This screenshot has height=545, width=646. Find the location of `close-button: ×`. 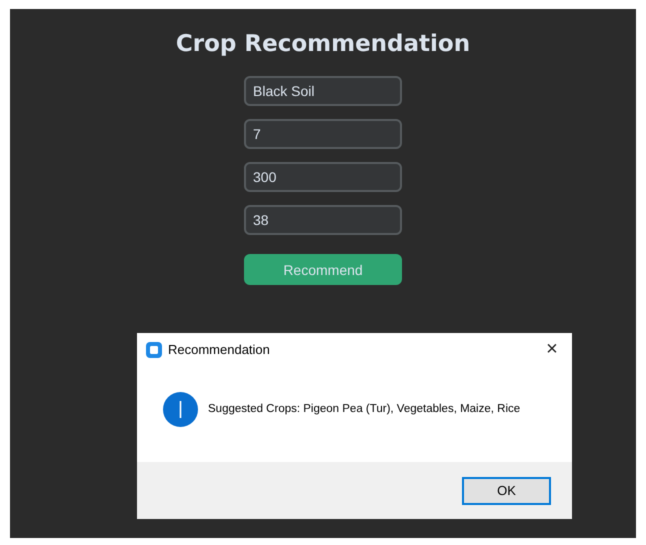

close-button: × is located at coordinates (552, 349).